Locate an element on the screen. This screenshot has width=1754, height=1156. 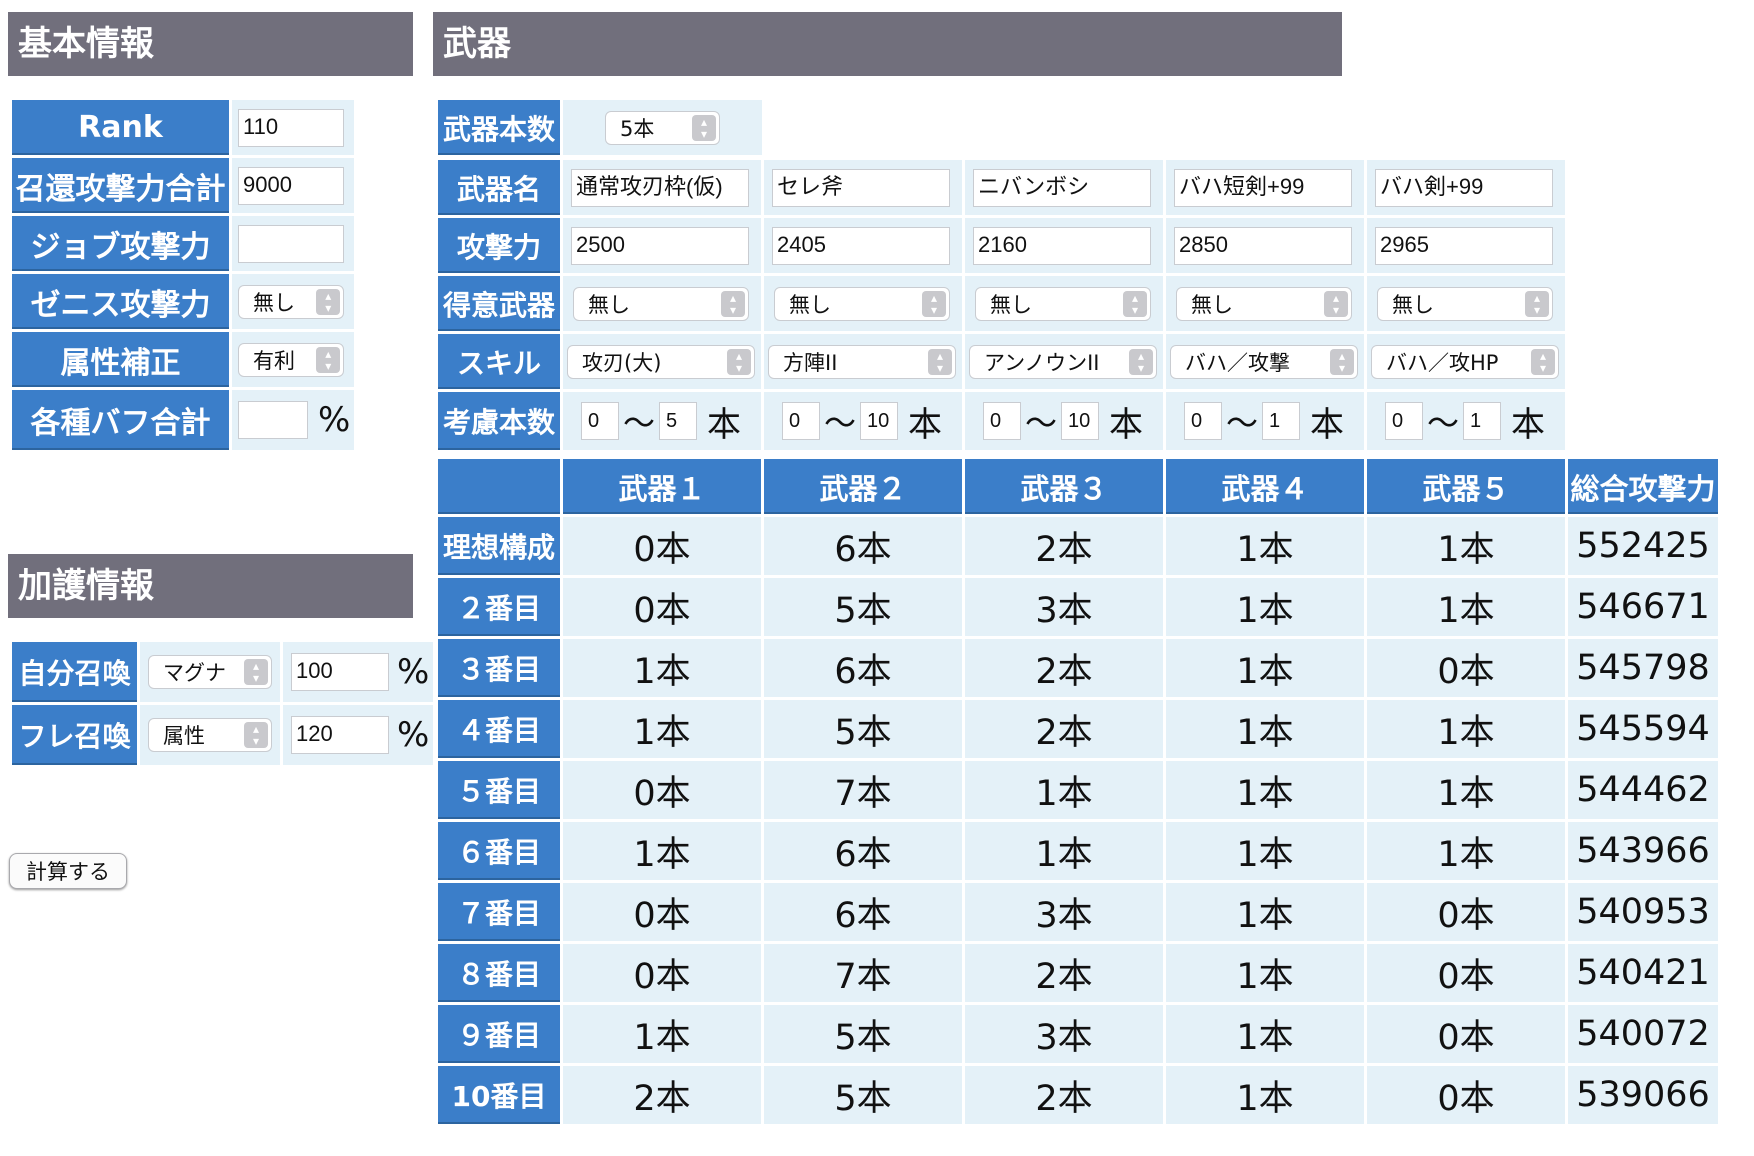
result-row: ７番目 0本 6本 3本 1本 0本 540953 is located at coordinates (1078, 912).